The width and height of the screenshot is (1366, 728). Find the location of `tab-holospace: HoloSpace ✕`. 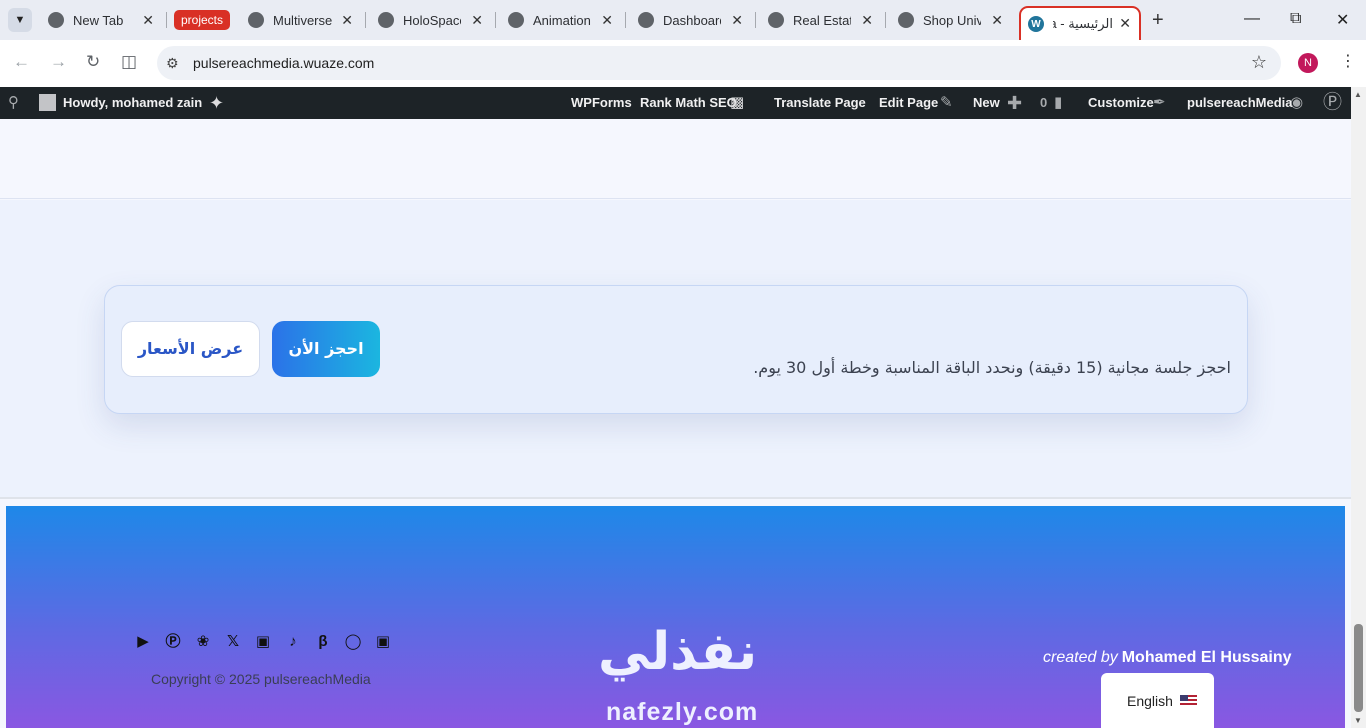

tab-holospace: HoloSpace ✕ is located at coordinates (435, 20).